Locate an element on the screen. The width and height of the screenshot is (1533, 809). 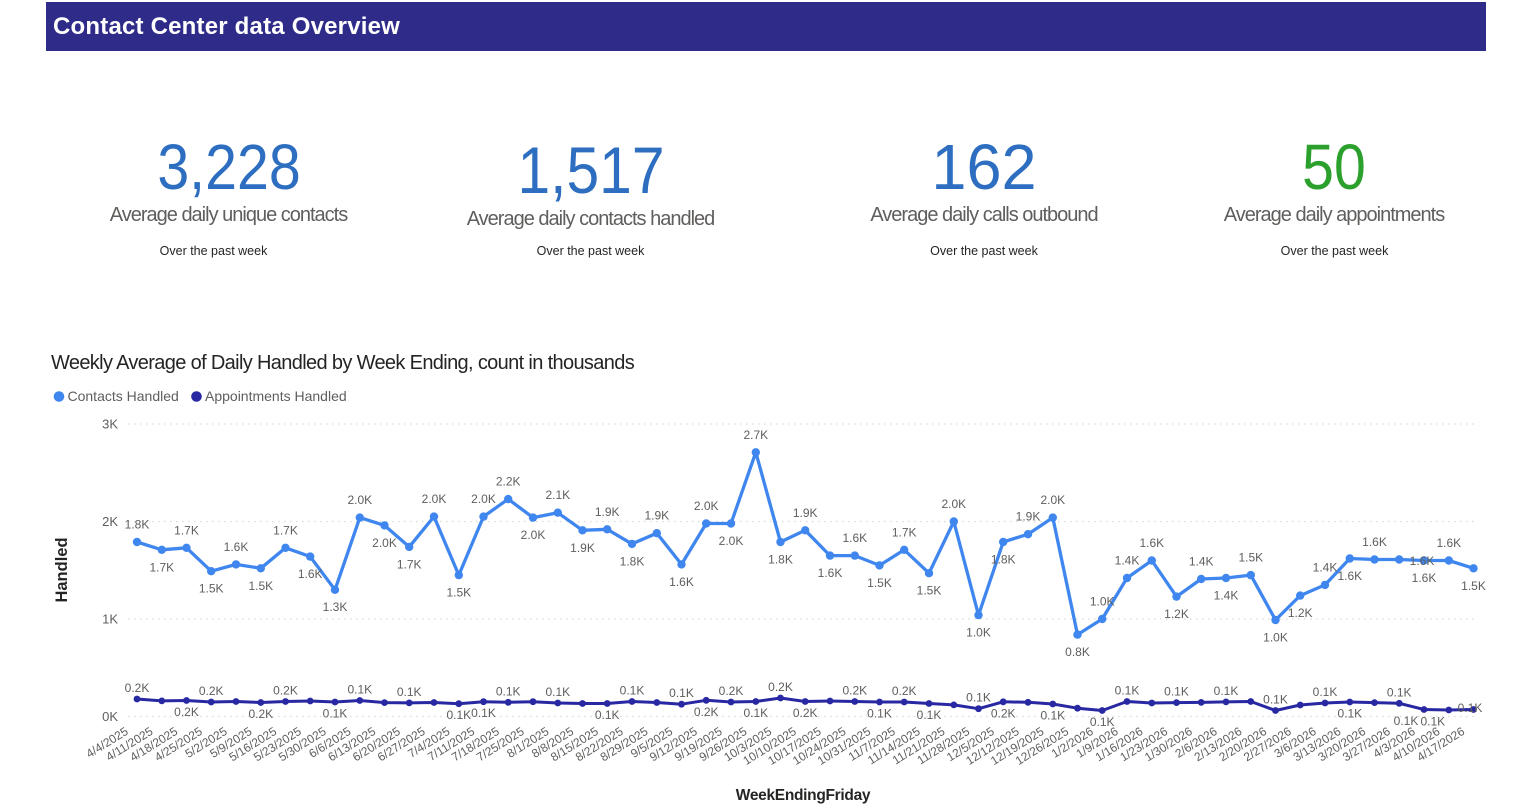
svg-text: 1.3K is located at coordinates (335, 607).